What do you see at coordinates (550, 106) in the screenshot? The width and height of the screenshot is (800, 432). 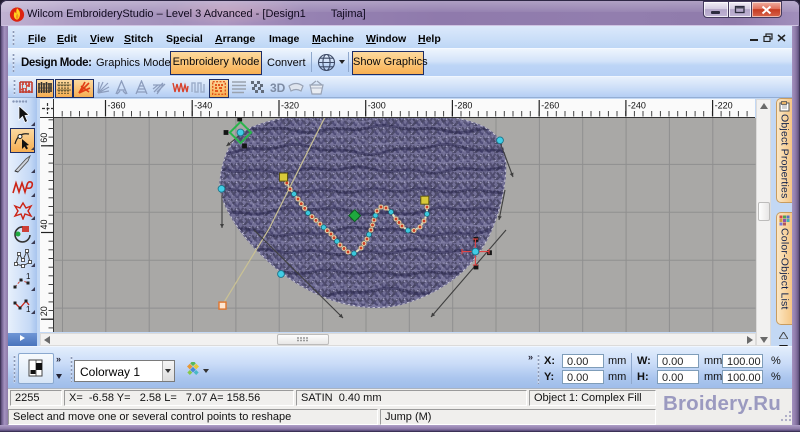 I see `svg-text: -260` at bounding box center [550, 106].